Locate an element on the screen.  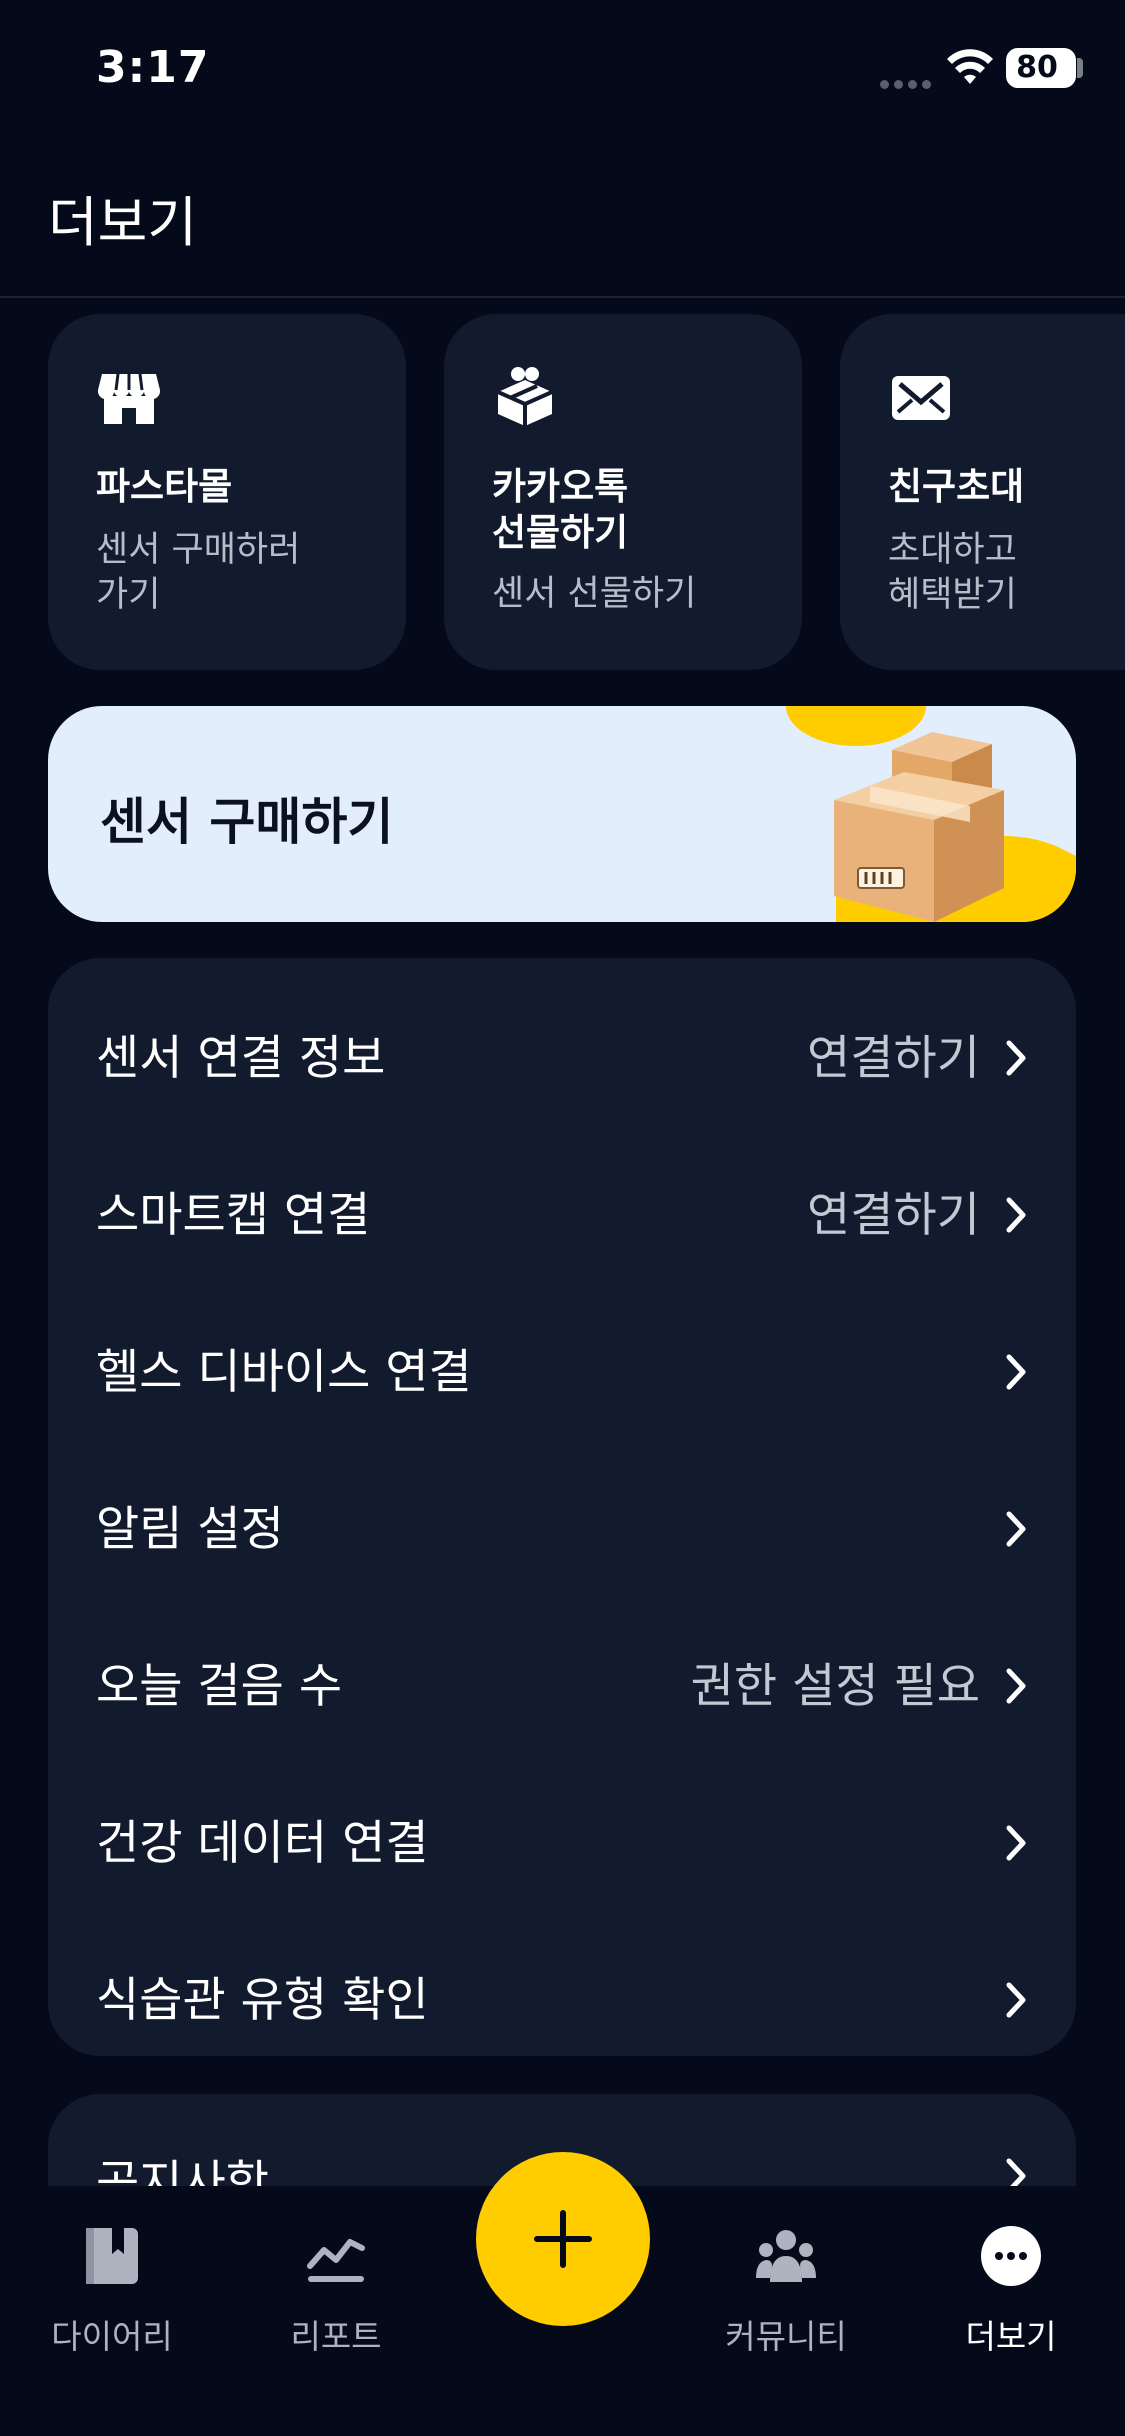
settings-item-health-data: 건강 데이터 연결 is located at coordinates (562, 1843).